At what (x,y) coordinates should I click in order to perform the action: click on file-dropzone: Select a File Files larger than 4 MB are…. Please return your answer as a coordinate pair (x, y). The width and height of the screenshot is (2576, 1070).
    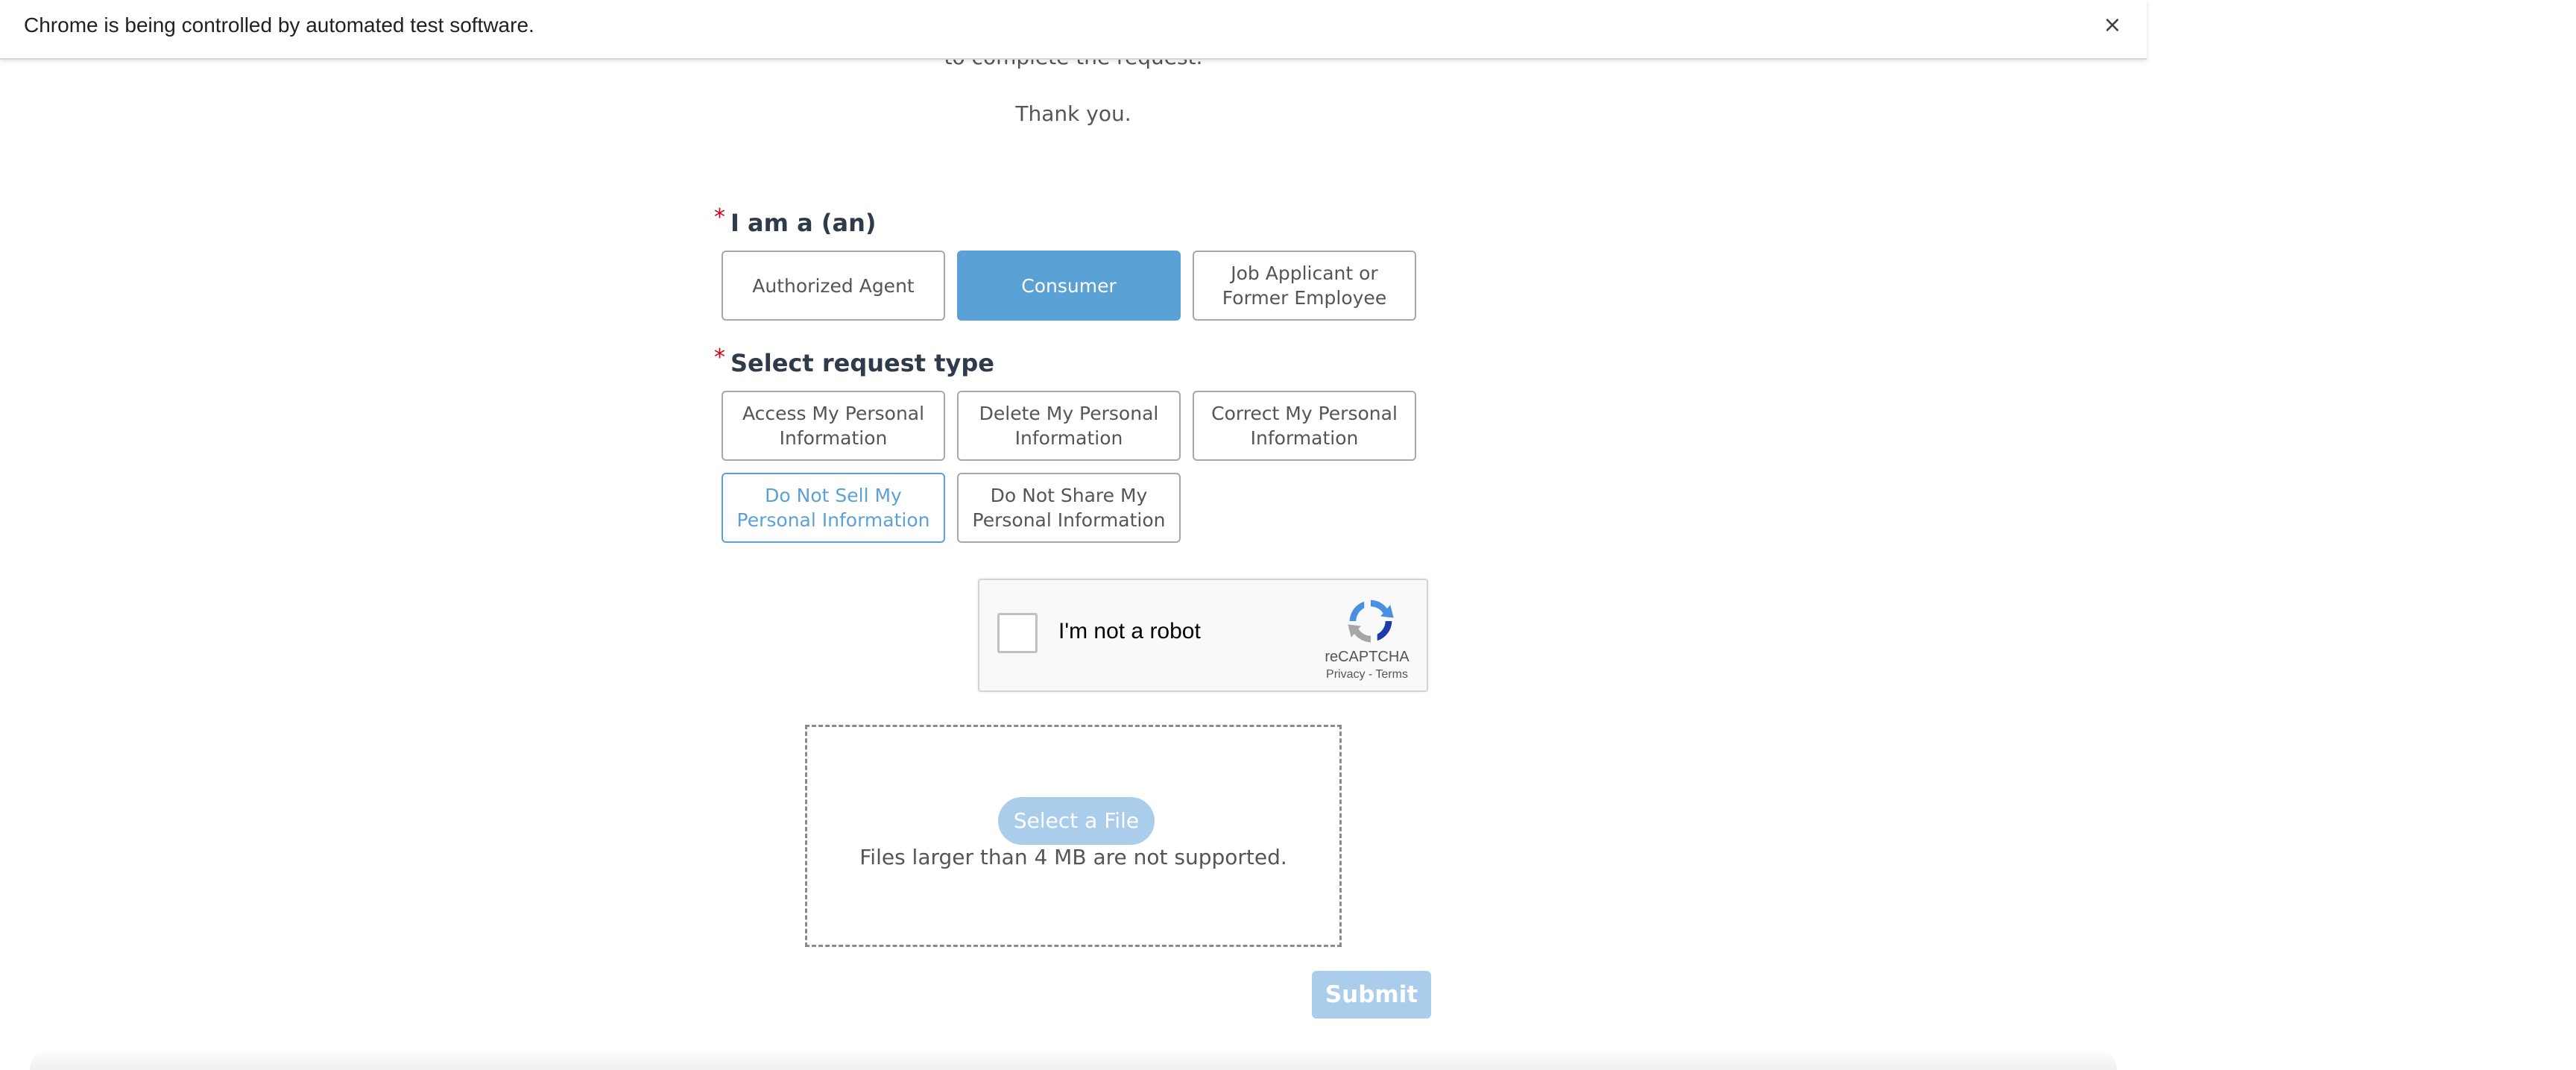
    Looking at the image, I should click on (1073, 836).